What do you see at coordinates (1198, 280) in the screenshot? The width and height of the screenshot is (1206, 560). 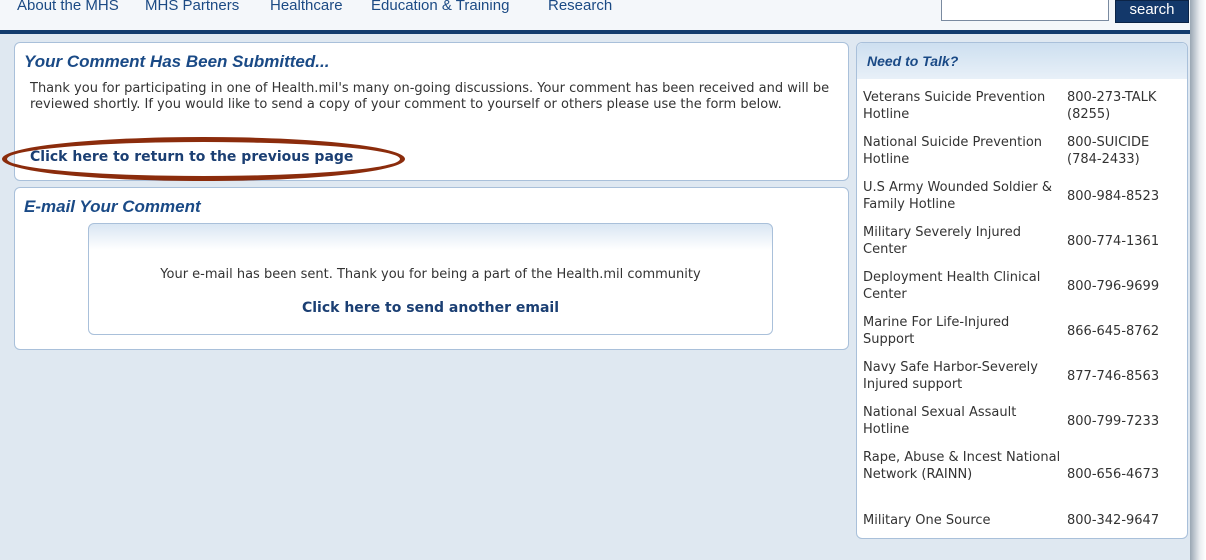 I see `window-edge-shadow` at bounding box center [1198, 280].